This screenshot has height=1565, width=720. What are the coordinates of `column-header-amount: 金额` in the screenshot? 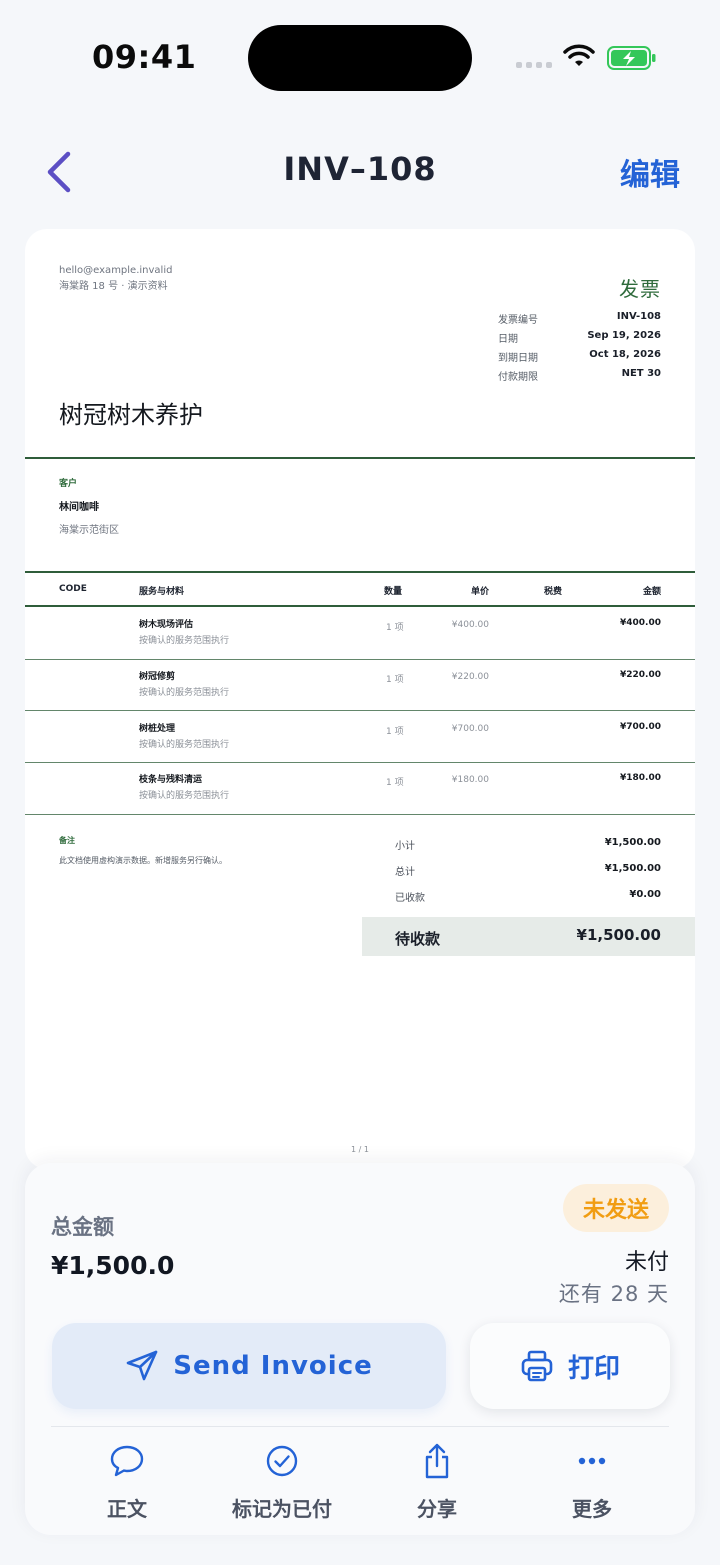 It's located at (651, 592).